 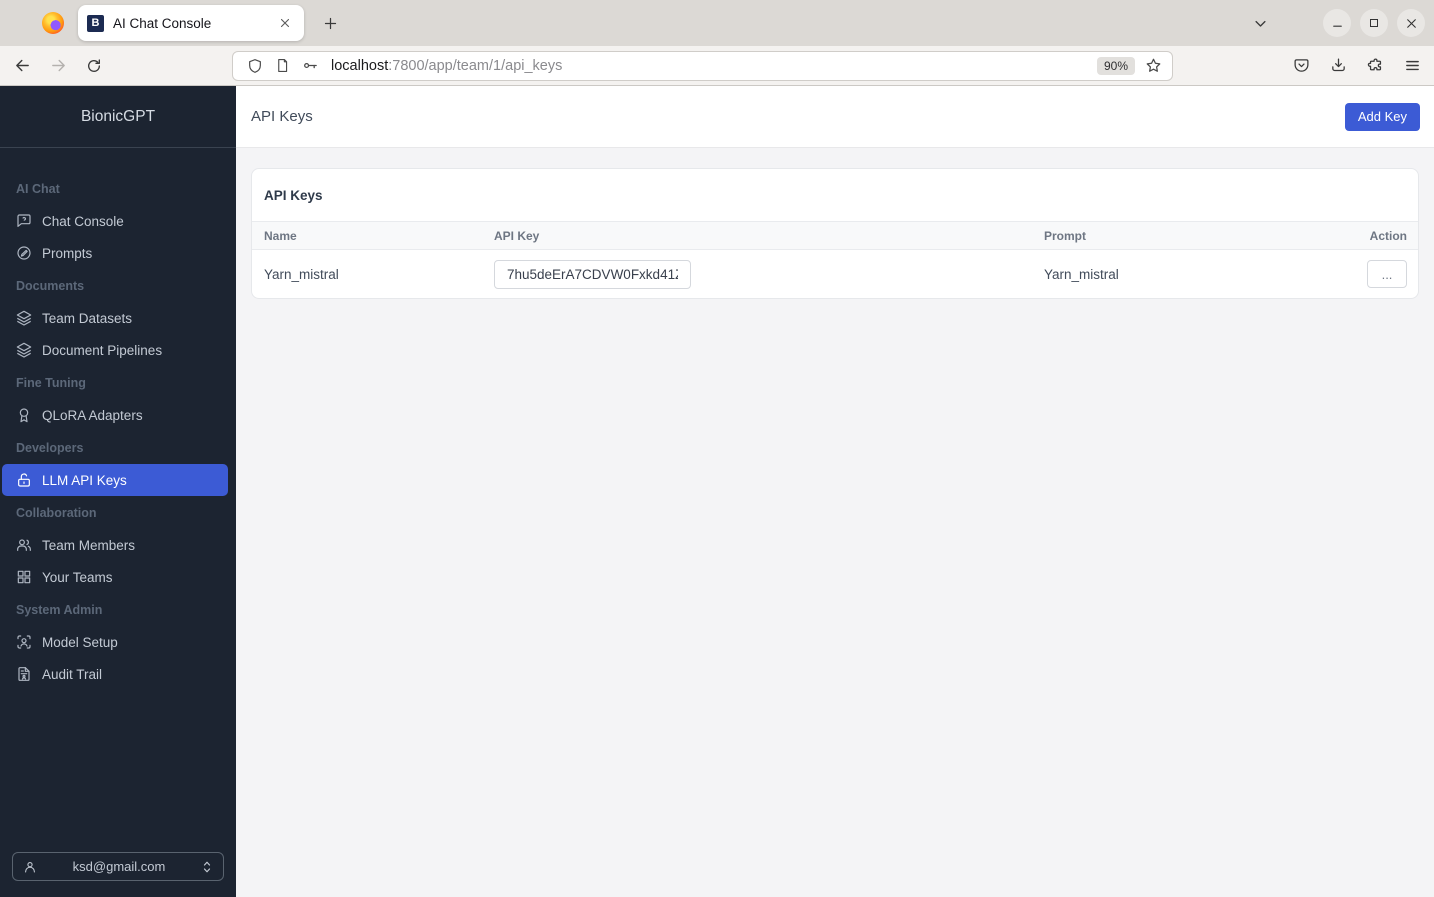 I want to click on chat-question-icon, so click(x=24, y=221).